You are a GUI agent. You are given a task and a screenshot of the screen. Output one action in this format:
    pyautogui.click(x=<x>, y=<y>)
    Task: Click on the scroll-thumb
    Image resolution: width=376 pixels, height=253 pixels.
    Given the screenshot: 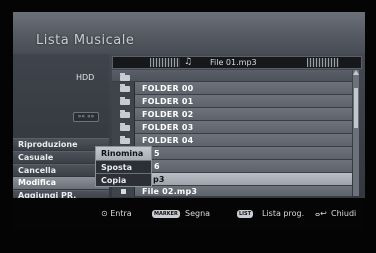 What is the action you would take?
    pyautogui.click(x=356, y=108)
    